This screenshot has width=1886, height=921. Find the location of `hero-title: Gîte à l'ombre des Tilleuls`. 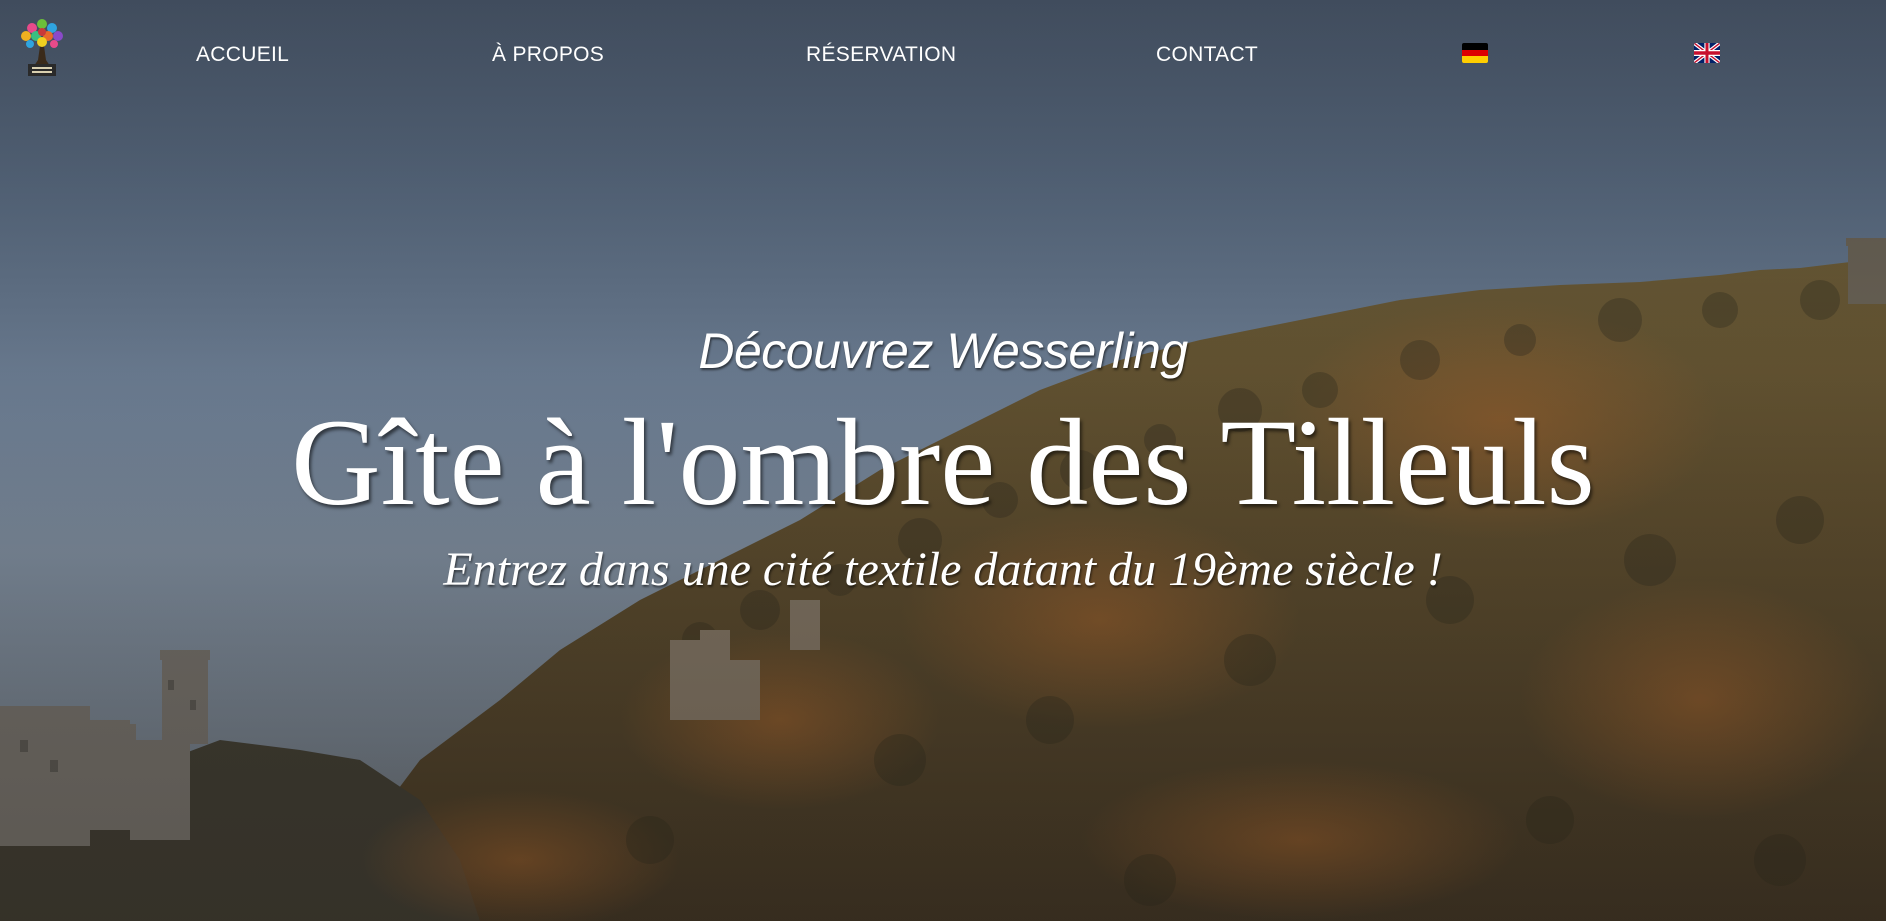

hero-title: Gîte à l'ombre des Tilleuls is located at coordinates (943, 462).